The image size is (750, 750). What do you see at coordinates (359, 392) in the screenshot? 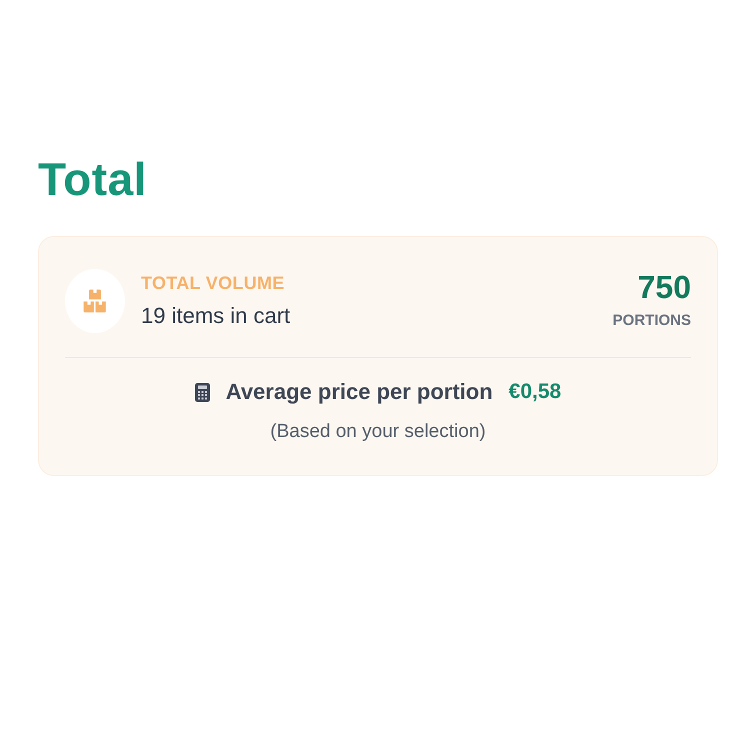
I see `average-price-label: Average price per portion` at bounding box center [359, 392].